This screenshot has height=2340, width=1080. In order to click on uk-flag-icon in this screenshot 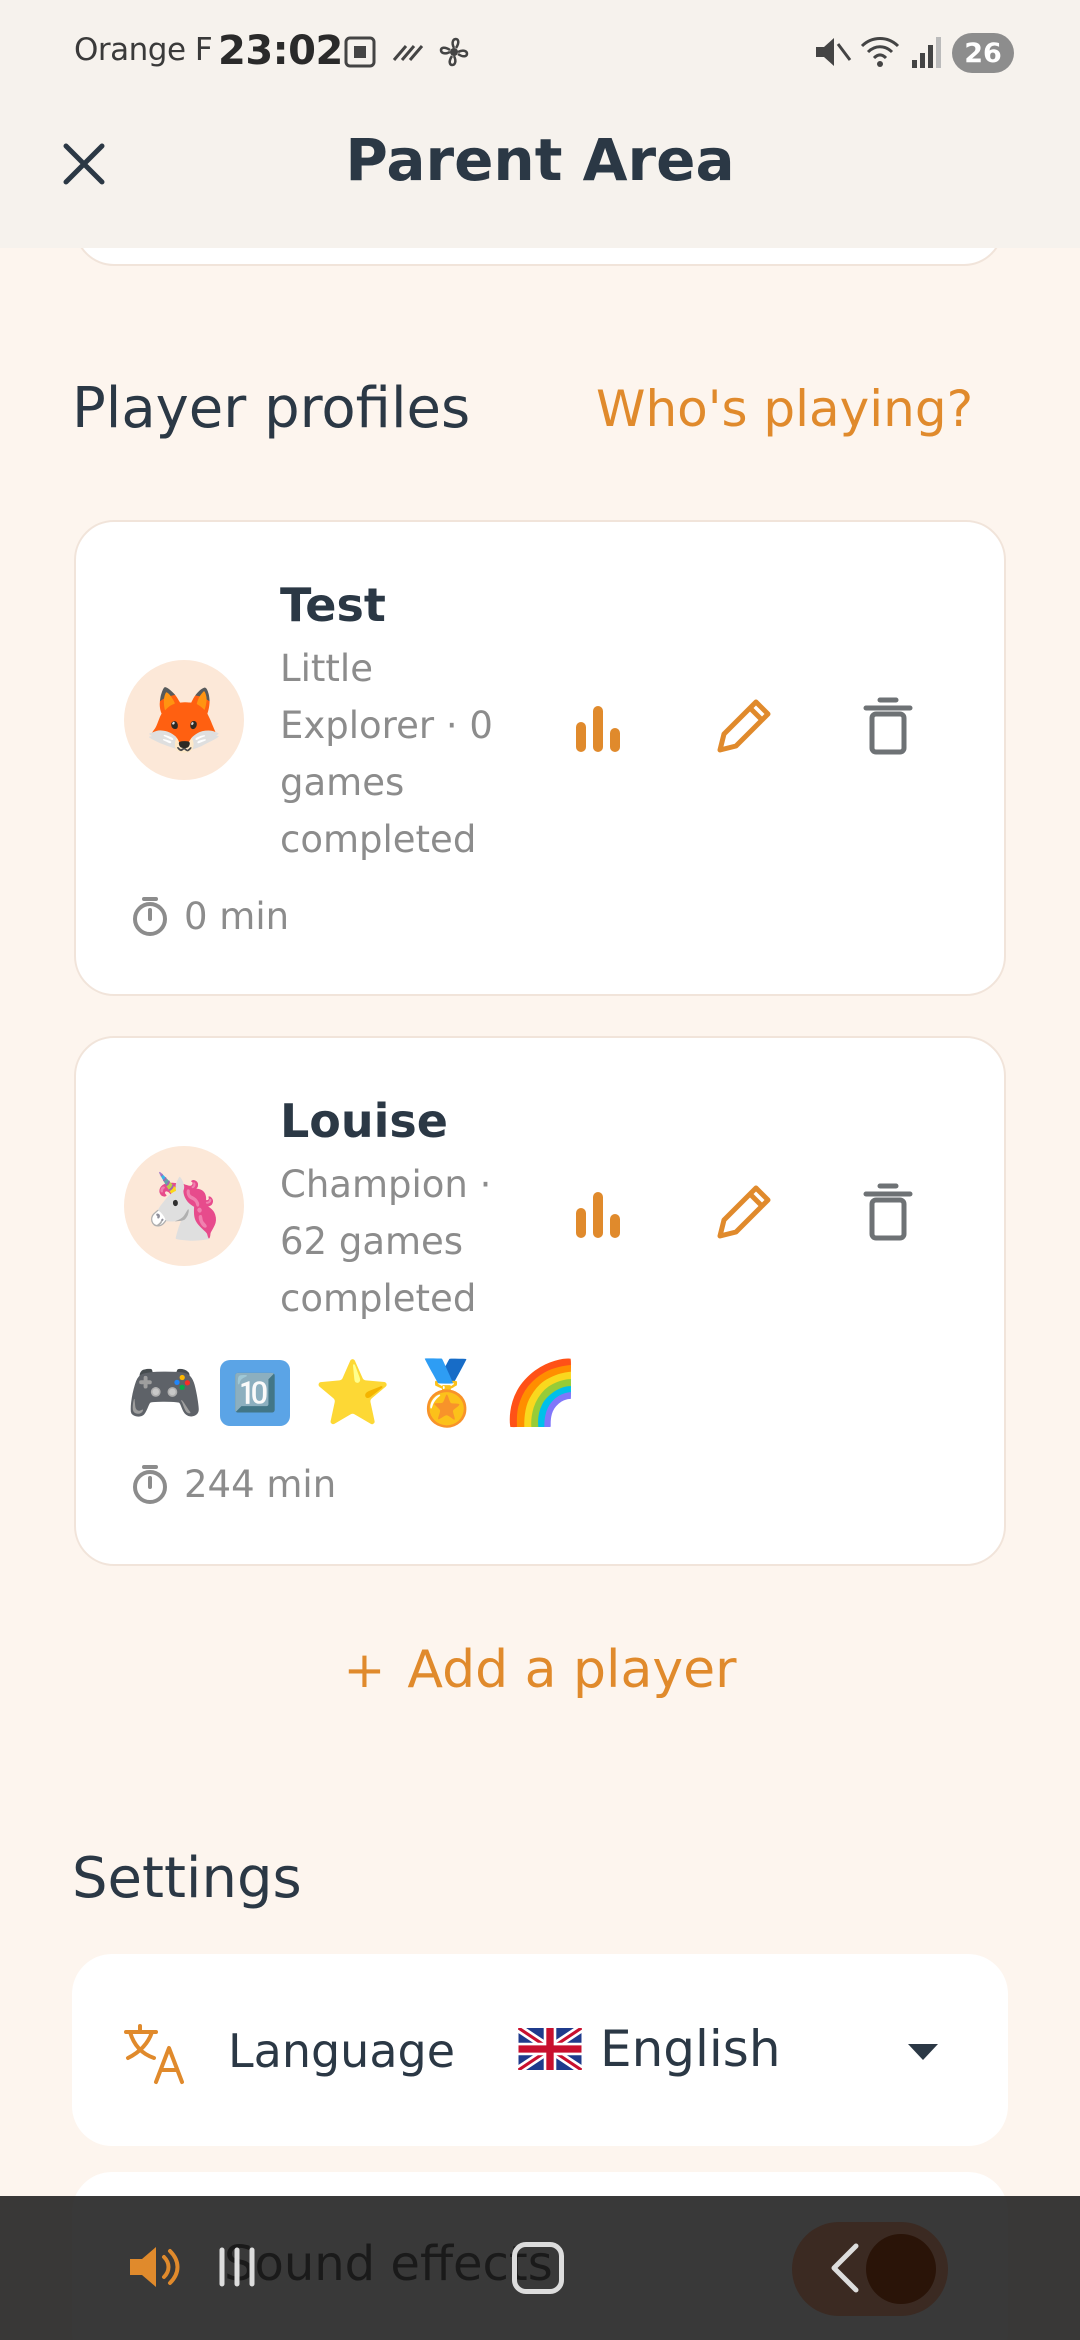, I will do `click(550, 2049)`.